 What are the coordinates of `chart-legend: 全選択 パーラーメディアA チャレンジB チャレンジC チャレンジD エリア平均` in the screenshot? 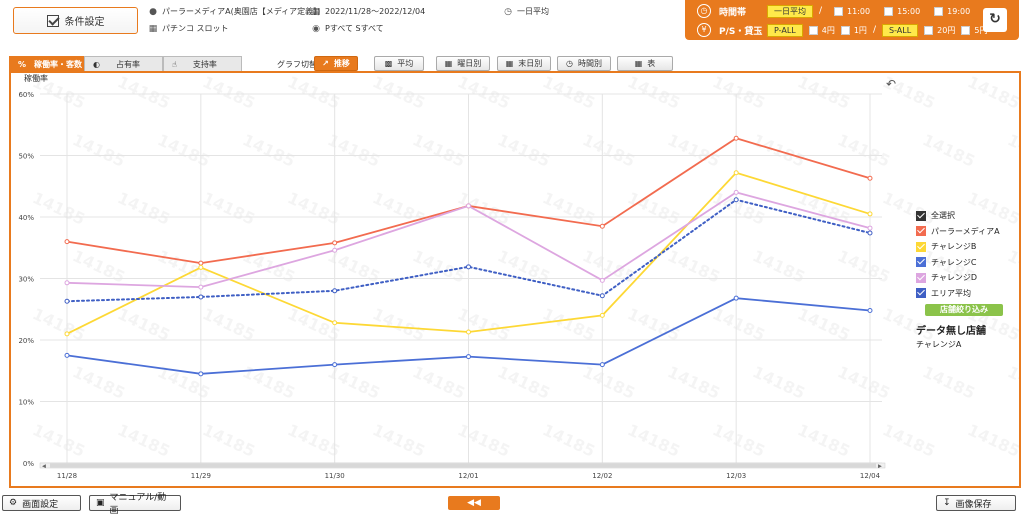 It's located at (966, 254).